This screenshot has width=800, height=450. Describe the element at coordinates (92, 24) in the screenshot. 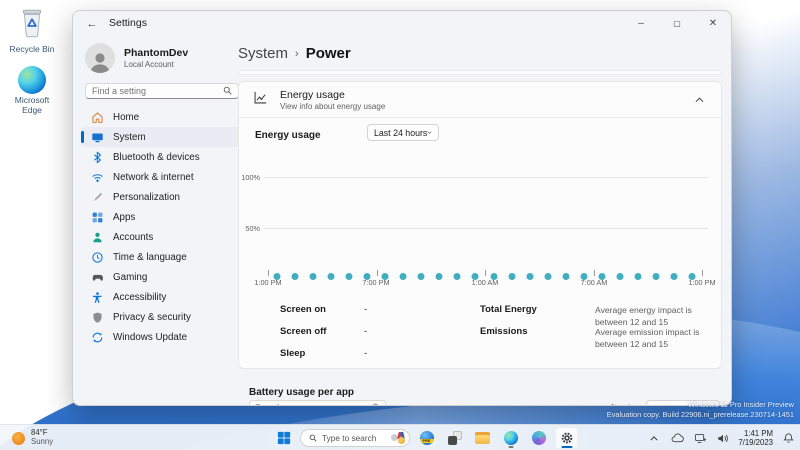

I see `back-button: ←` at that location.